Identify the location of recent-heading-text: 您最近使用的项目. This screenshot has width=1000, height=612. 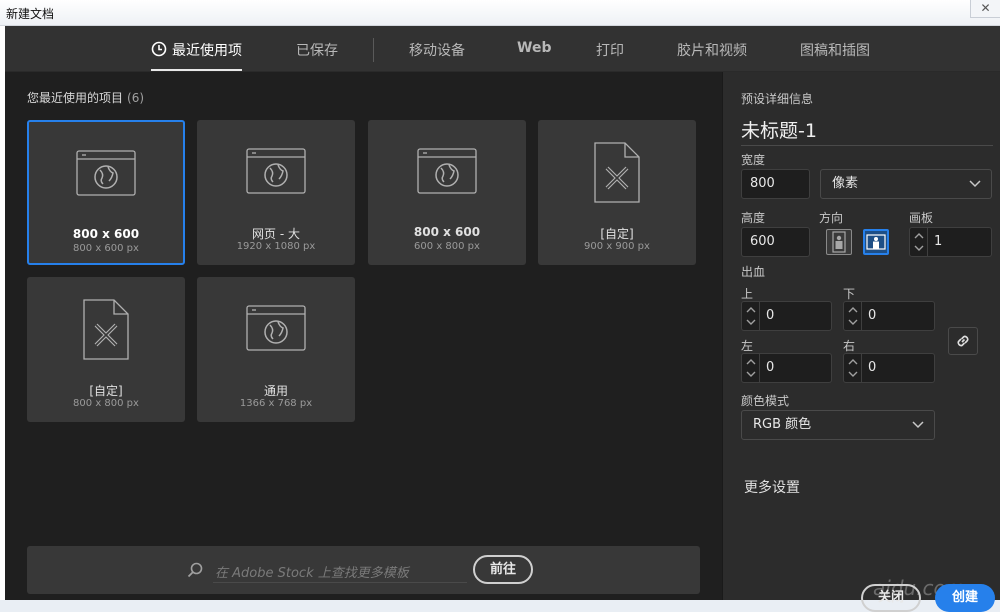
(75, 98).